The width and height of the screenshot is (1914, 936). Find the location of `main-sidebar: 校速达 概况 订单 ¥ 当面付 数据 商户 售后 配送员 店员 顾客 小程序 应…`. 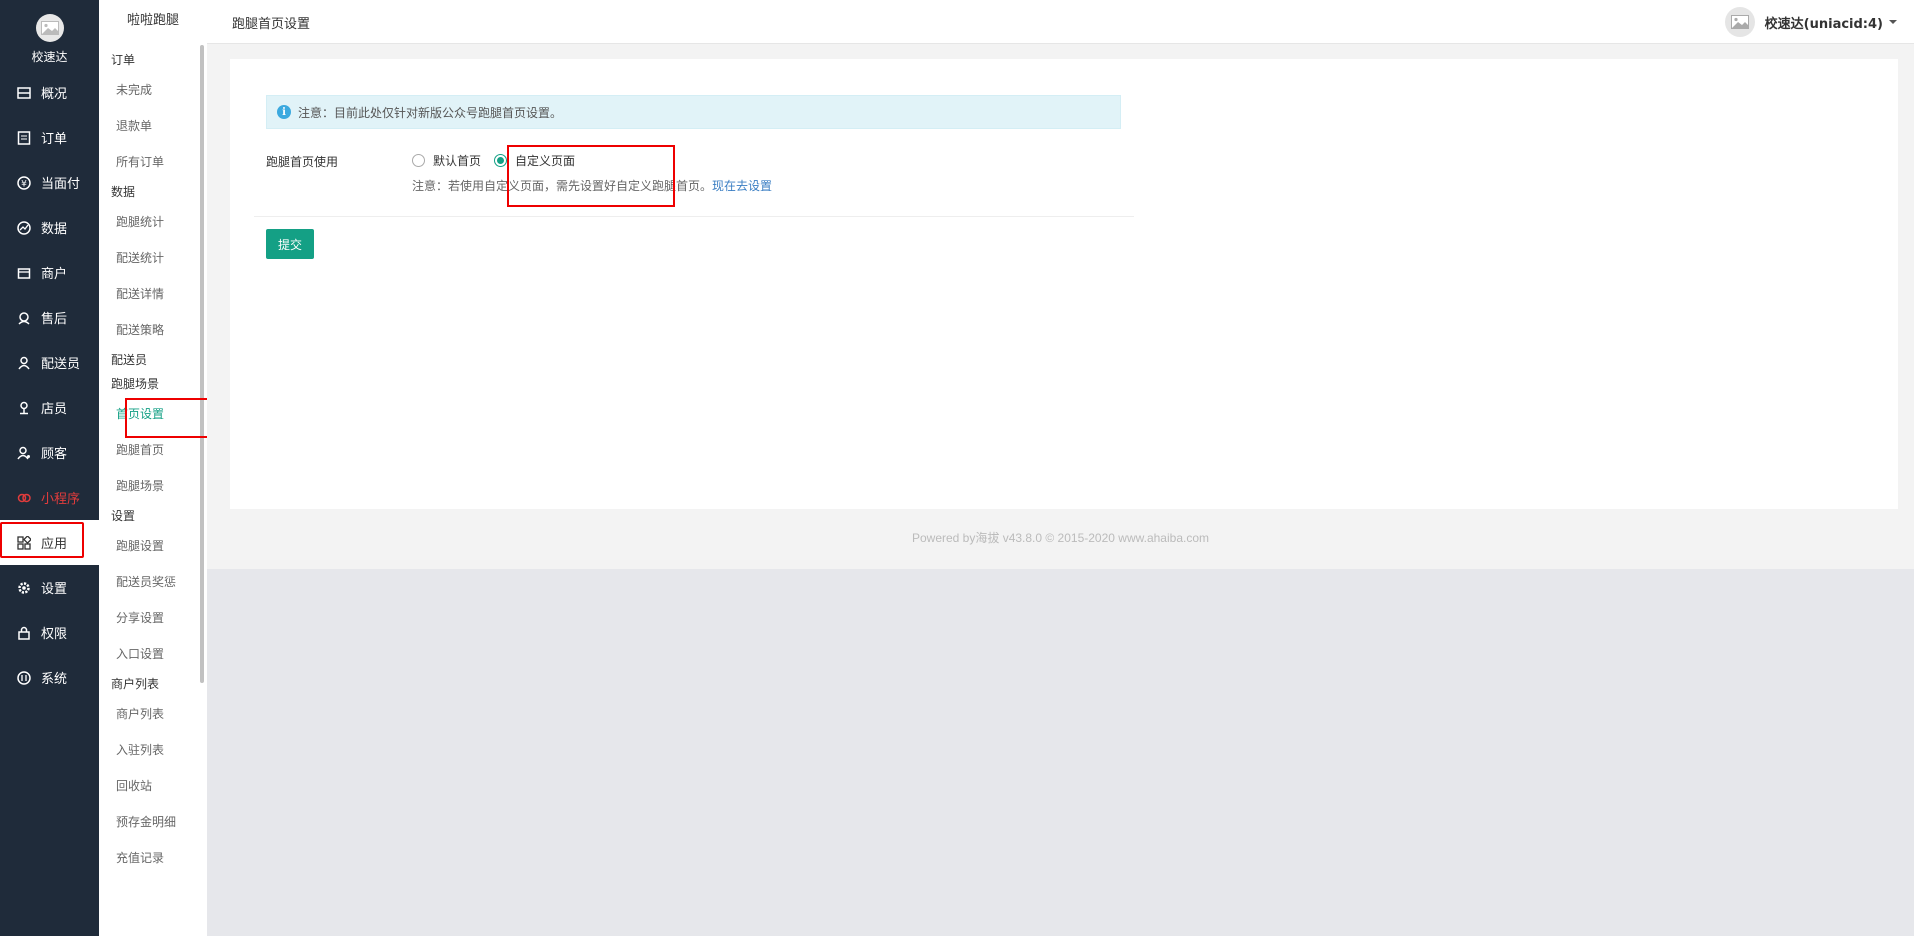

main-sidebar: 校速达 概况 订单 ¥ 当面付 数据 商户 售后 配送员 店员 顾客 小程序 应… is located at coordinates (49, 468).